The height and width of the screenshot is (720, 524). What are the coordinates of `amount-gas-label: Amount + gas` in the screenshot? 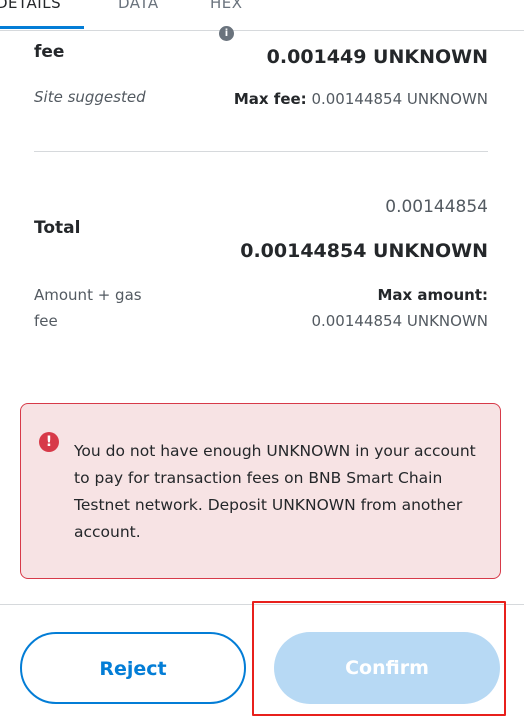 It's located at (88, 295).